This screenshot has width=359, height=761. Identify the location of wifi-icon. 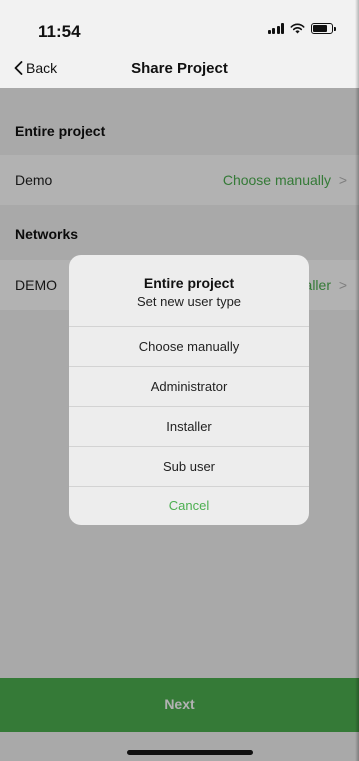
(297, 28).